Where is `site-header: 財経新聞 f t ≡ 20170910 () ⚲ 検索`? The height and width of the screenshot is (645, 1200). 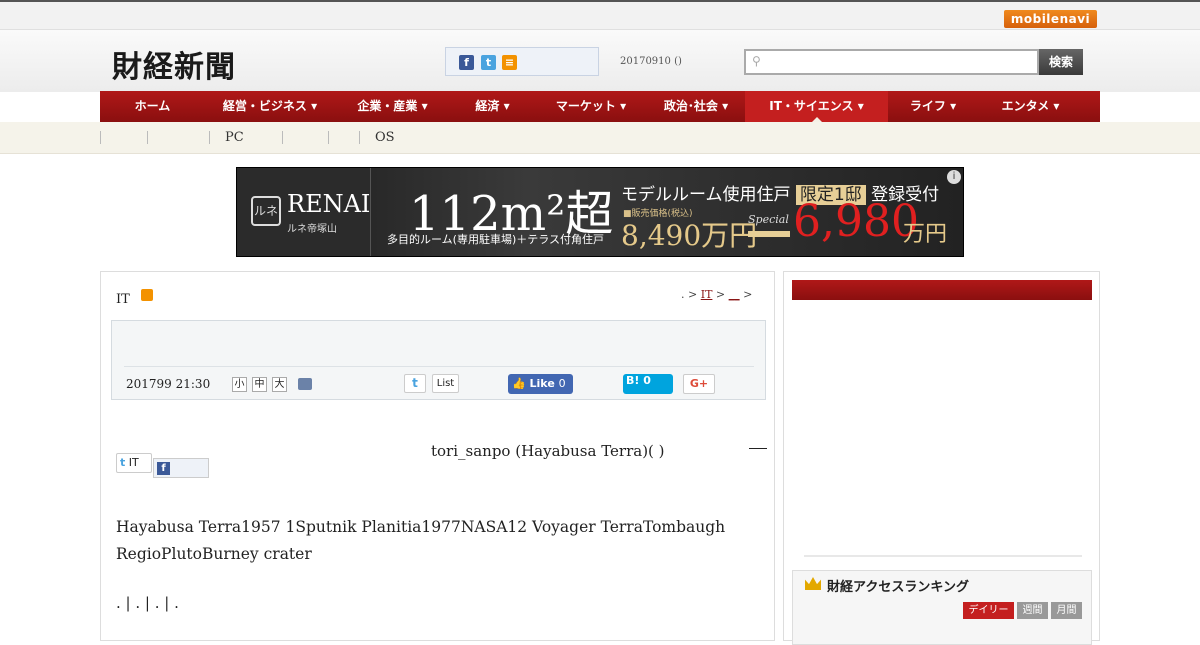
site-header: 財経新聞 f t ≡ 20170910 () ⚲ 検索 is located at coordinates (600, 61).